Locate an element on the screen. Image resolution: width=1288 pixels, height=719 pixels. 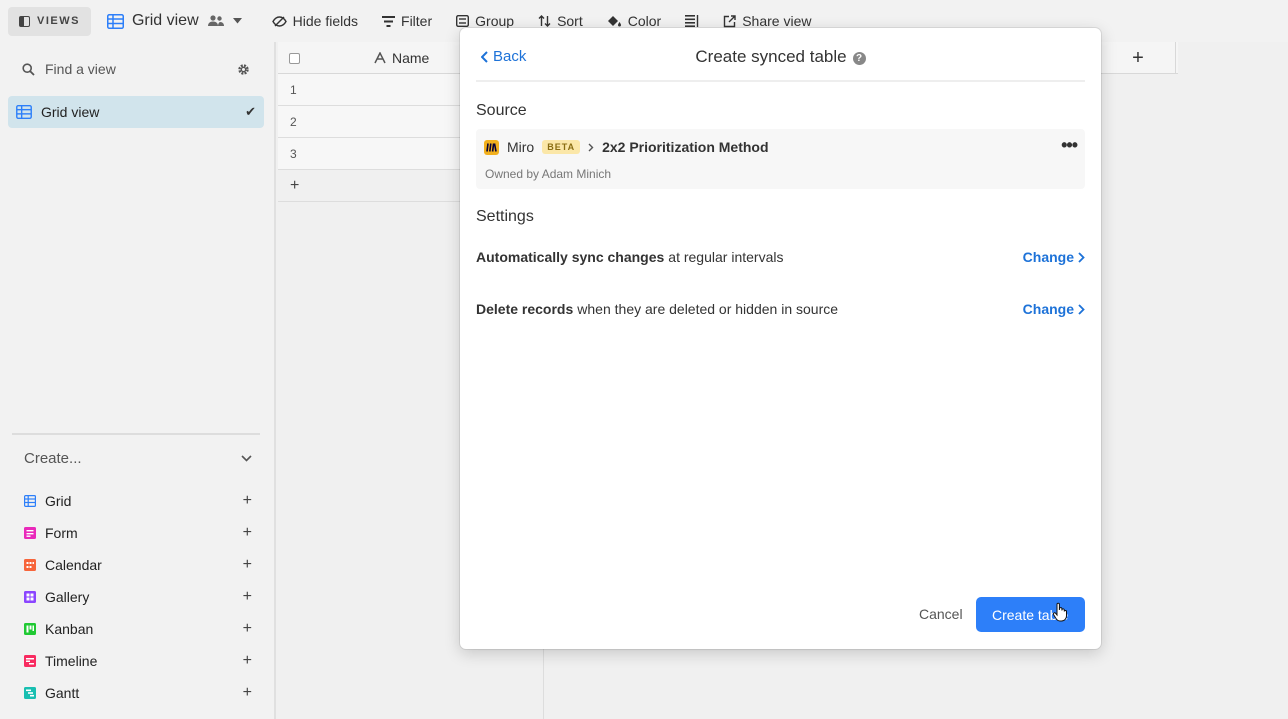
group-icon is located at coordinates (463, 21).